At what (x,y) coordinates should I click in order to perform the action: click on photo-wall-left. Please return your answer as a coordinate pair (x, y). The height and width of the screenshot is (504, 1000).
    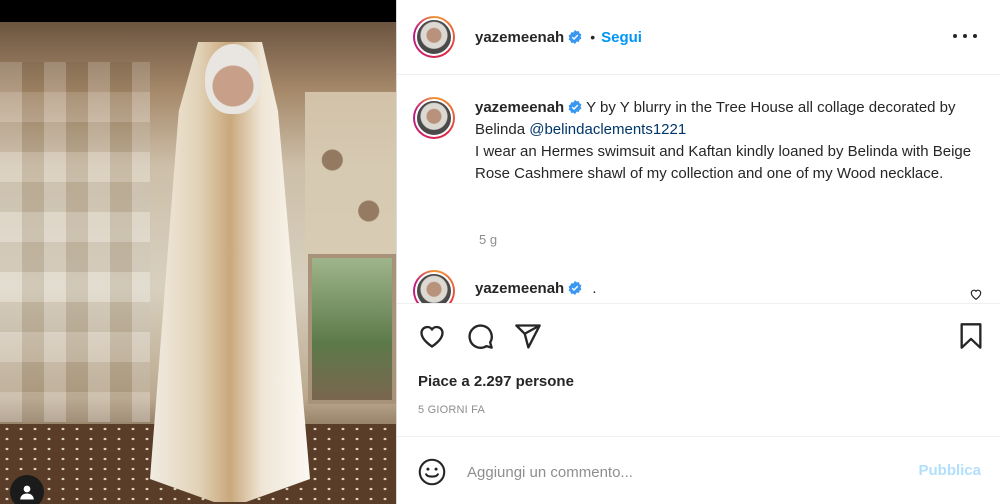
    Looking at the image, I should click on (75, 242).